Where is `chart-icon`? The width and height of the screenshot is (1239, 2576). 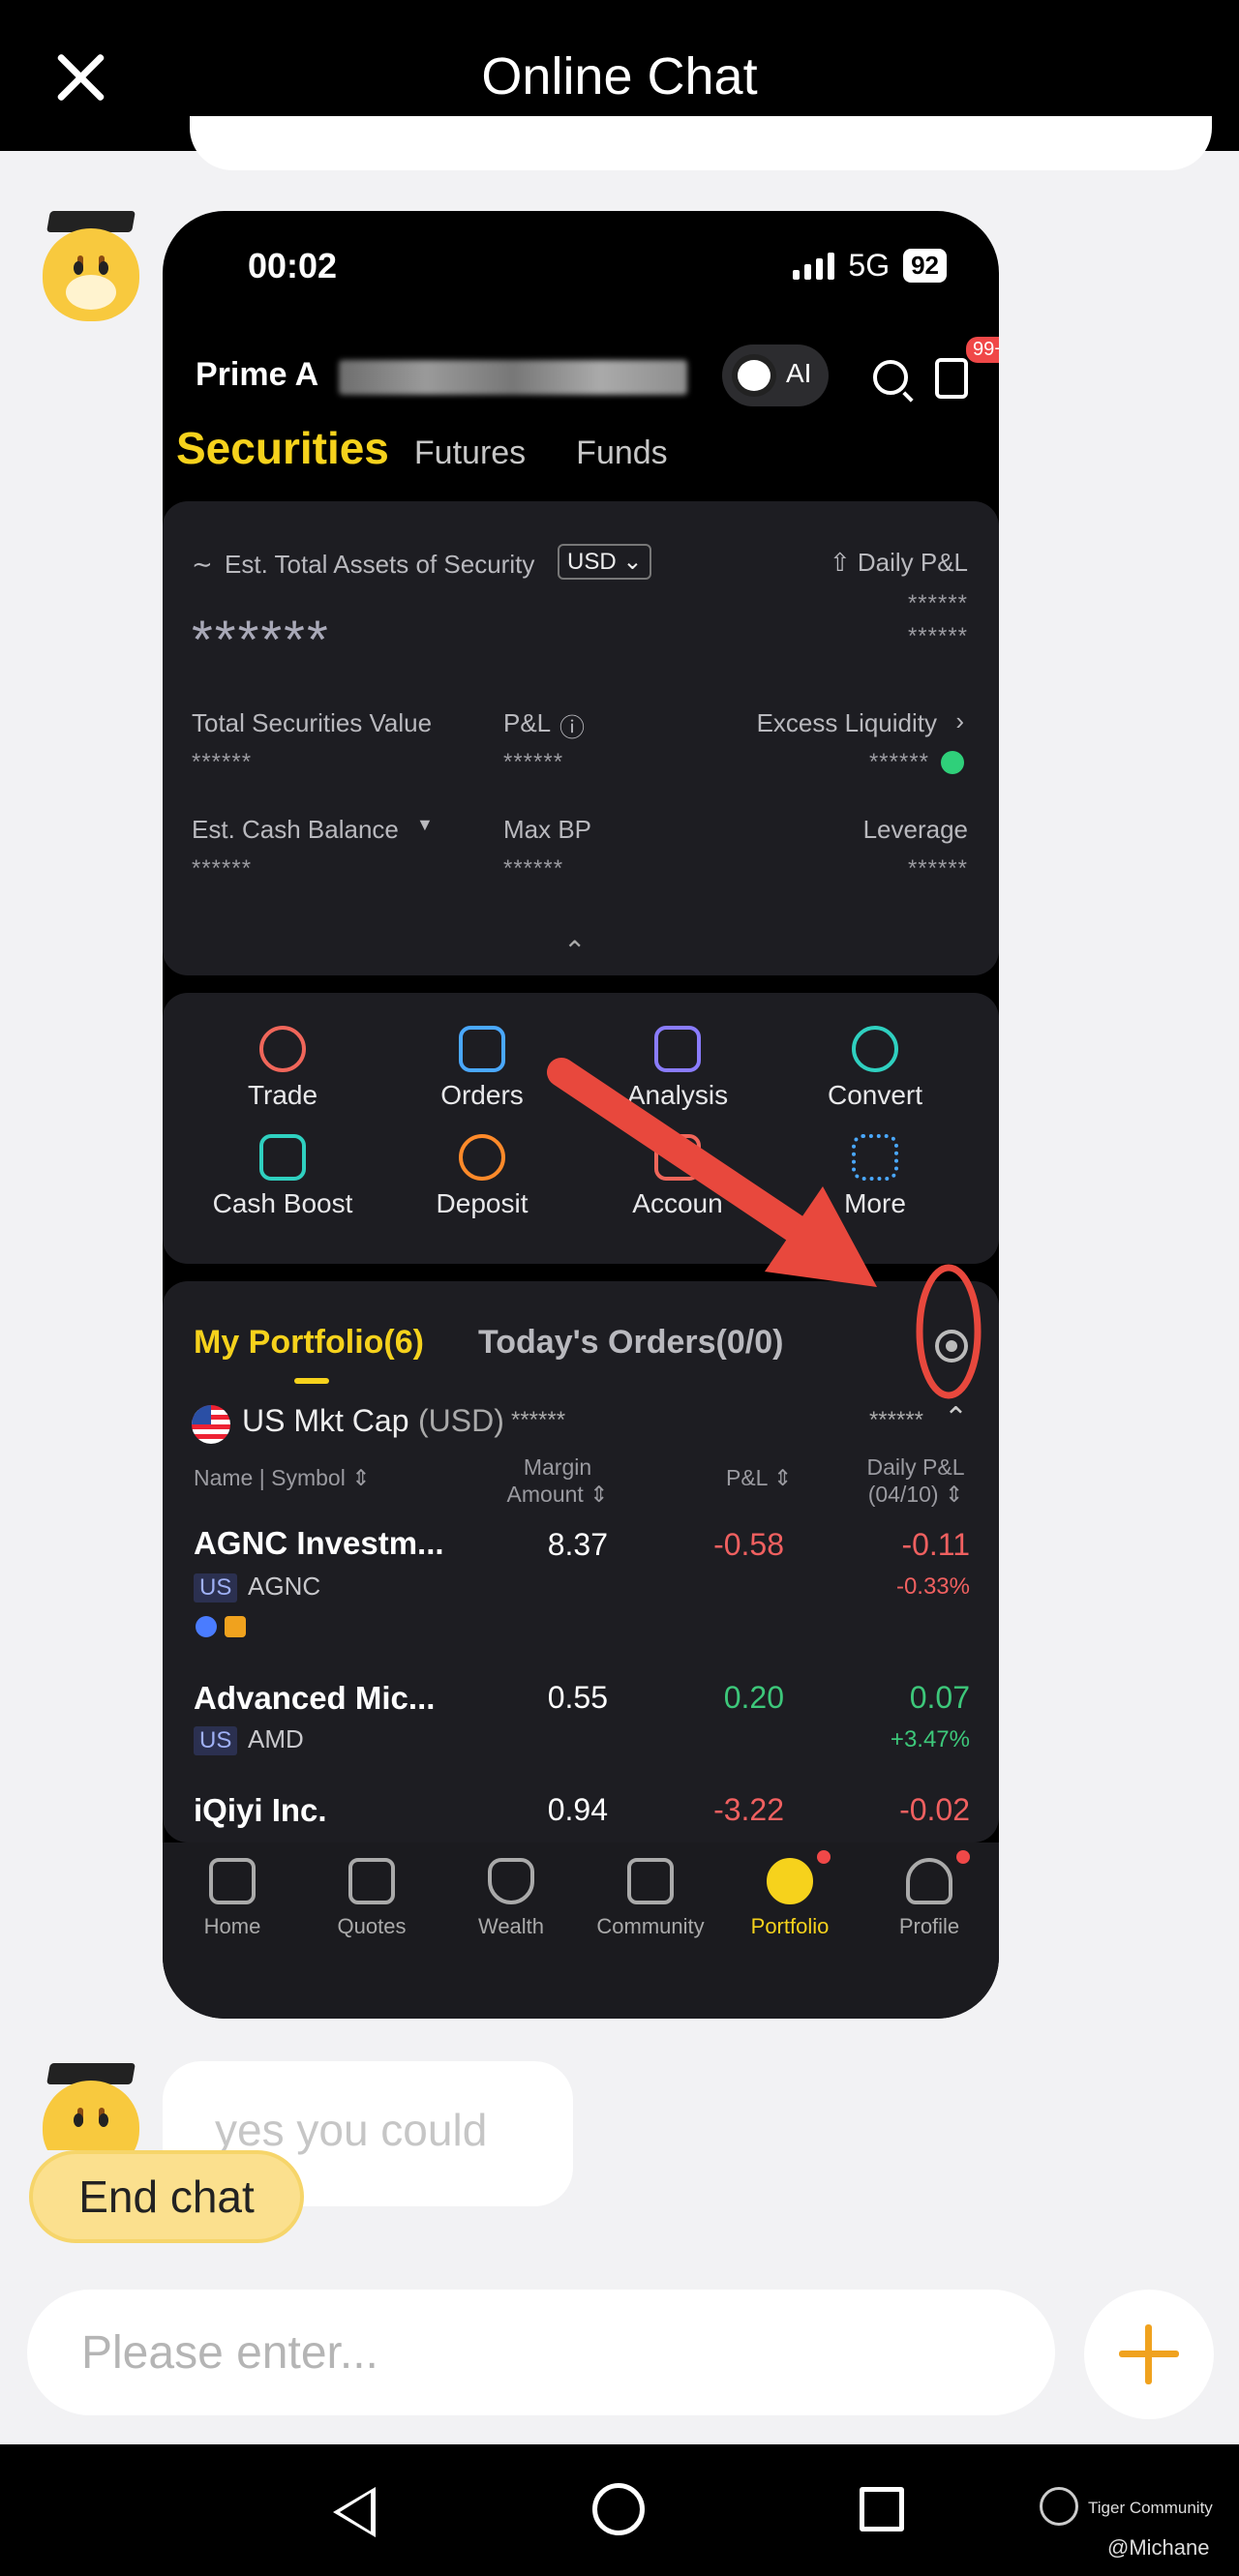 chart-icon is located at coordinates (371, 1881).